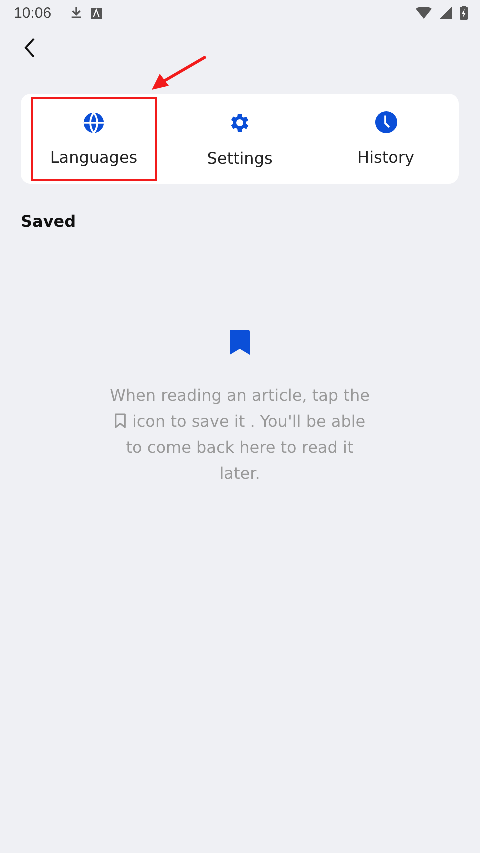  I want to click on clock-icon, so click(386, 122).